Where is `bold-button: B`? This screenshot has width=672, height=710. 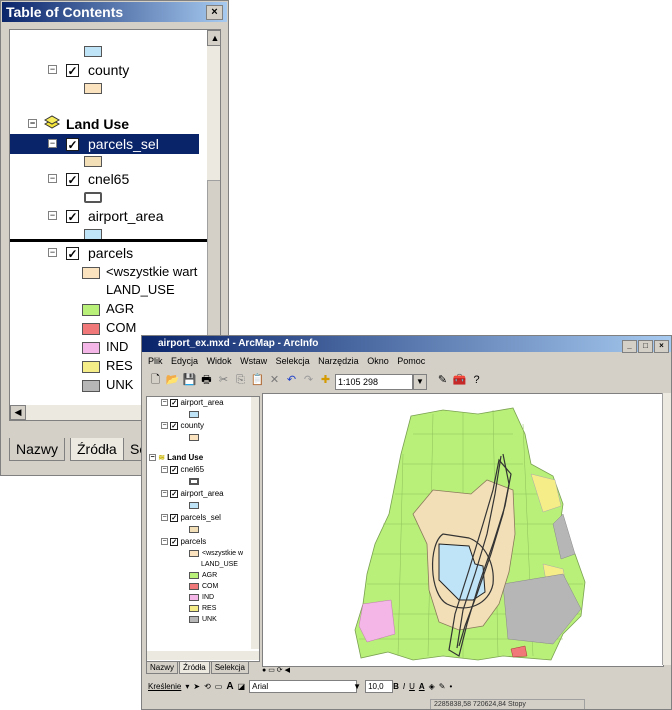 bold-button: B is located at coordinates (396, 686).